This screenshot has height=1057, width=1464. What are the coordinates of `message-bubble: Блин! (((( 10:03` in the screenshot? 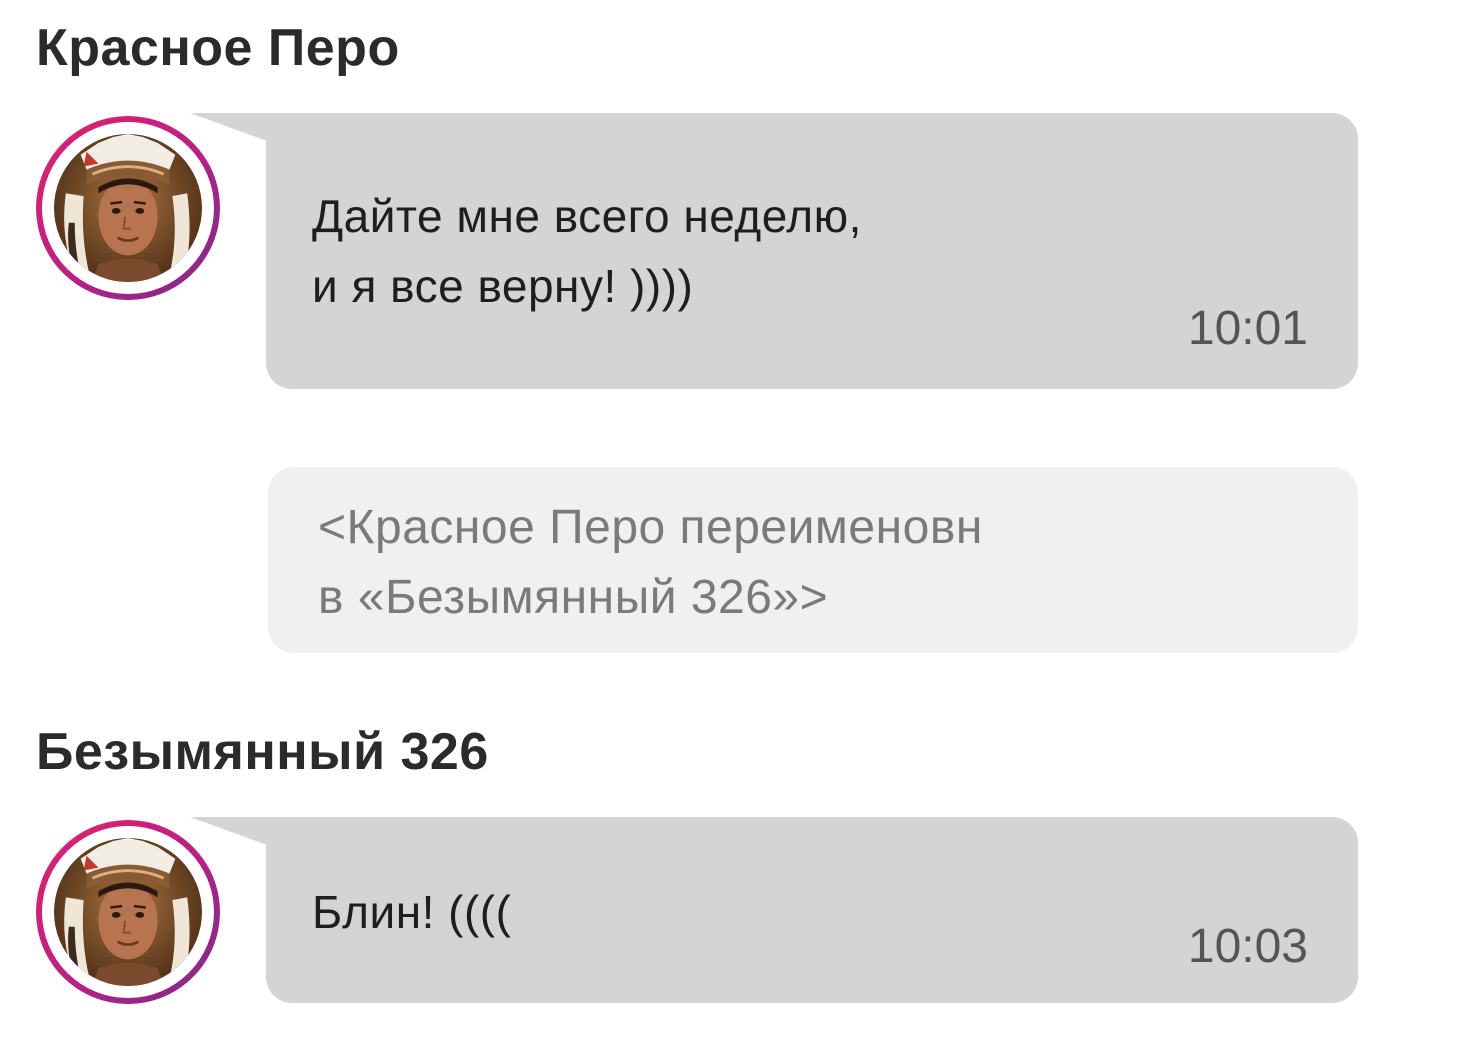 It's located at (774, 910).